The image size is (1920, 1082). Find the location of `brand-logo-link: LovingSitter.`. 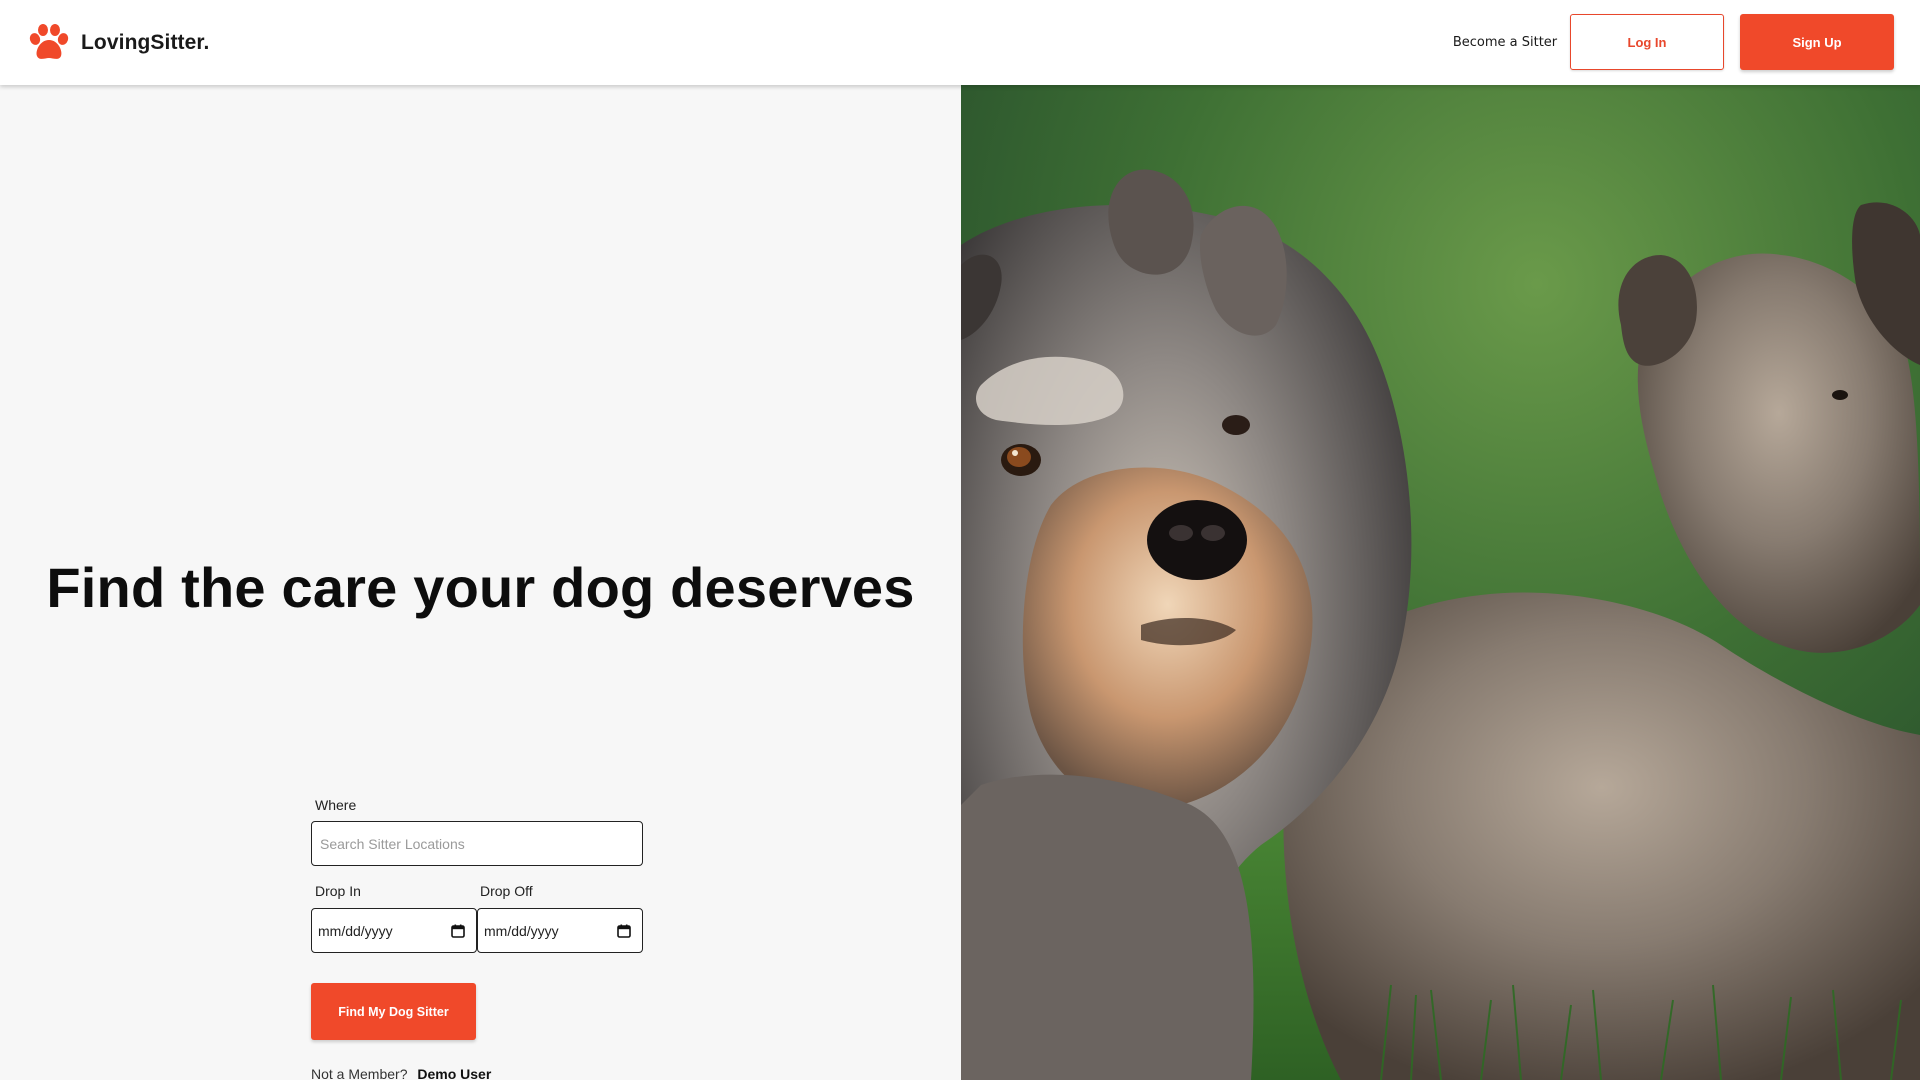

brand-logo-link: LovingSitter. is located at coordinates (119, 43).